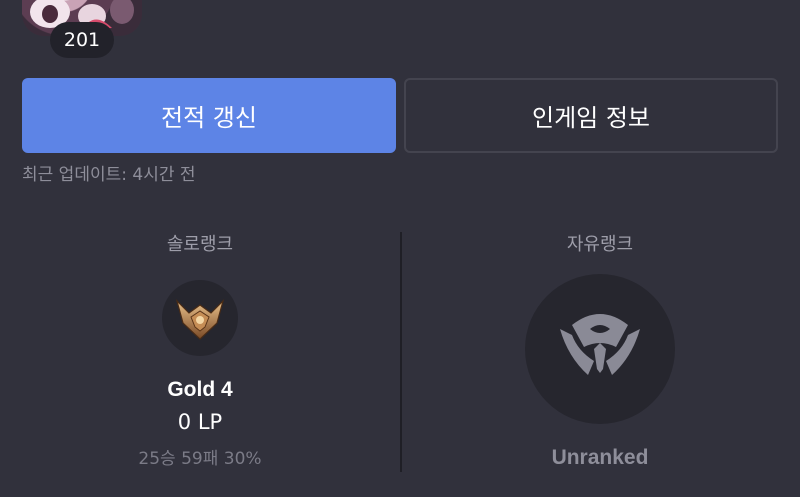  Describe the element at coordinates (600, 344) in the screenshot. I see `unranked-emblem-icon` at that location.